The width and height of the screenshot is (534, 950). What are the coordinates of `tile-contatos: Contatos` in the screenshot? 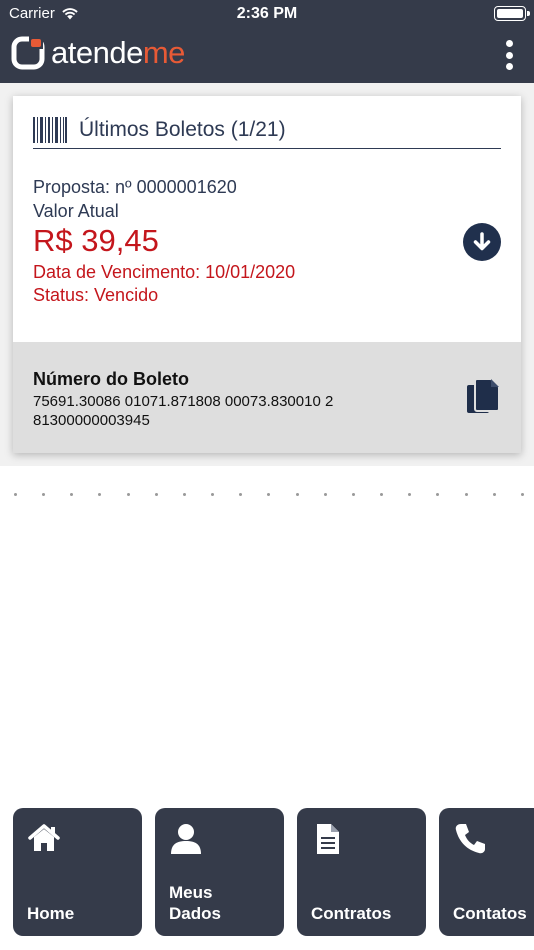 It's located at (486, 872).